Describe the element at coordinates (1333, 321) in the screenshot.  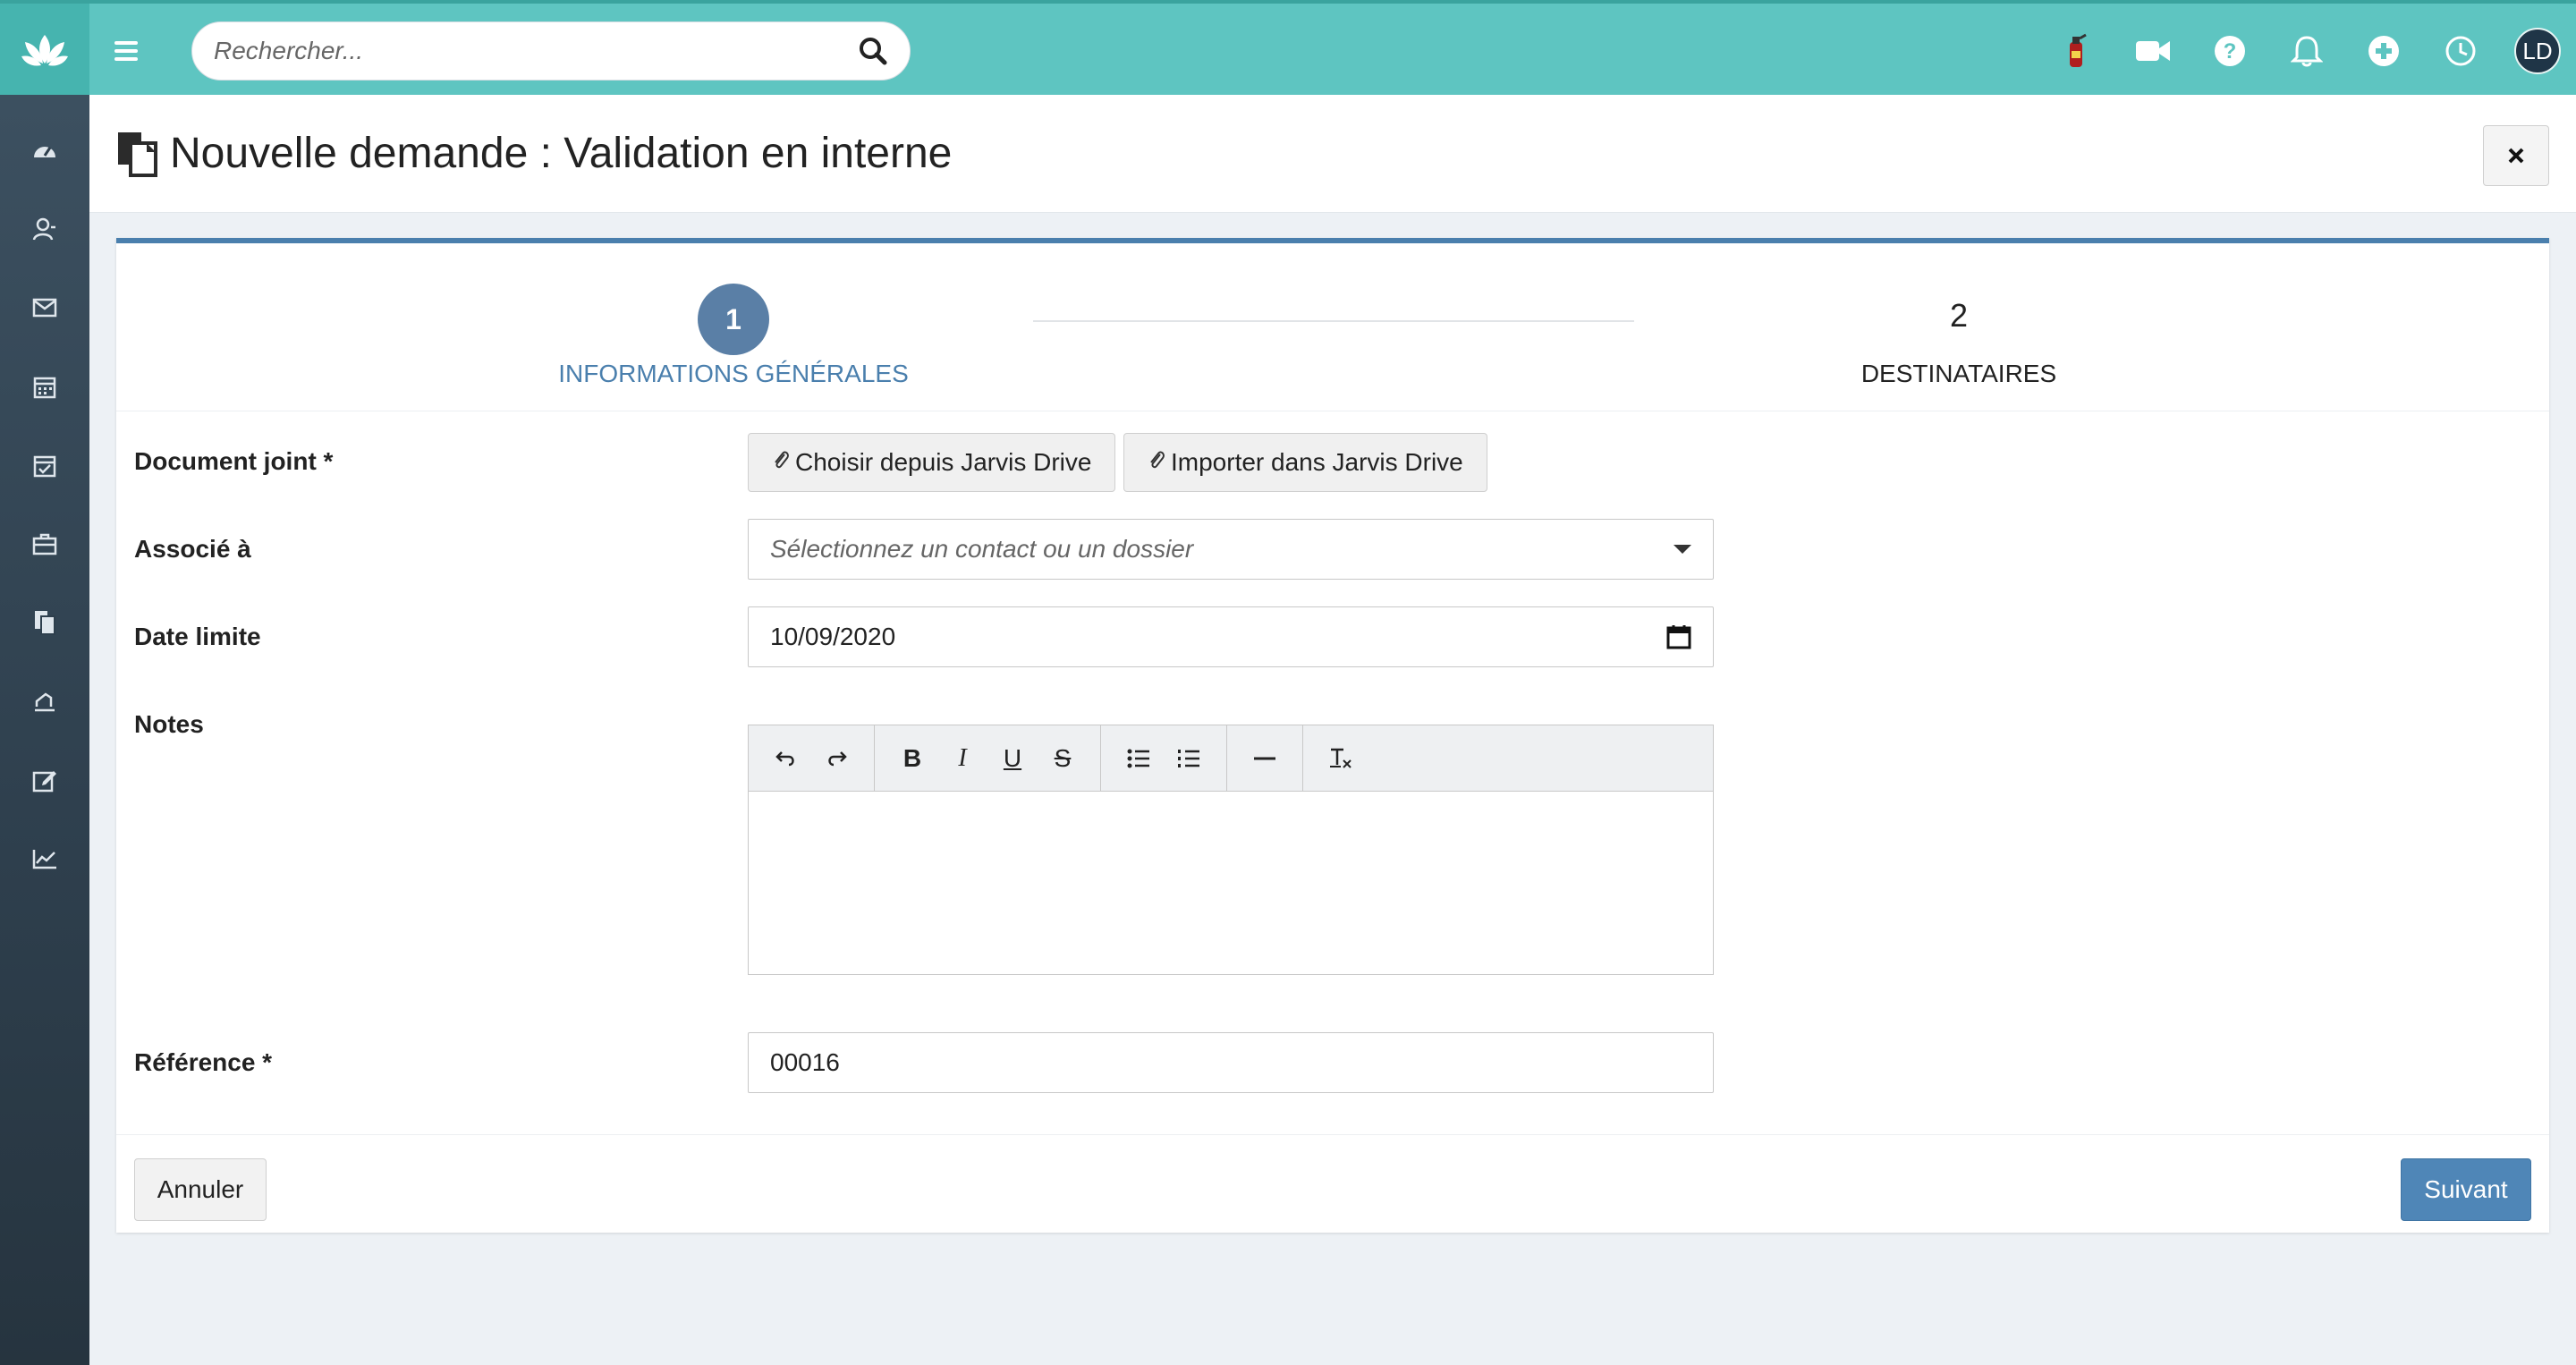
I see `step-connector` at that location.